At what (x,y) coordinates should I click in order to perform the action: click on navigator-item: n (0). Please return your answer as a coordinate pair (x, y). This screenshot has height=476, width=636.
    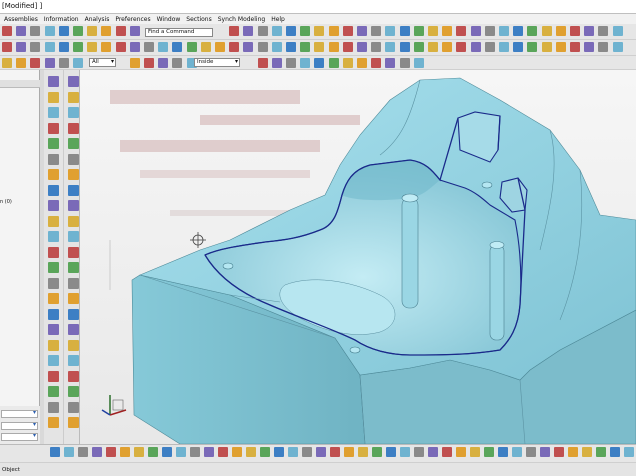
    Looking at the image, I should click on (6, 202).